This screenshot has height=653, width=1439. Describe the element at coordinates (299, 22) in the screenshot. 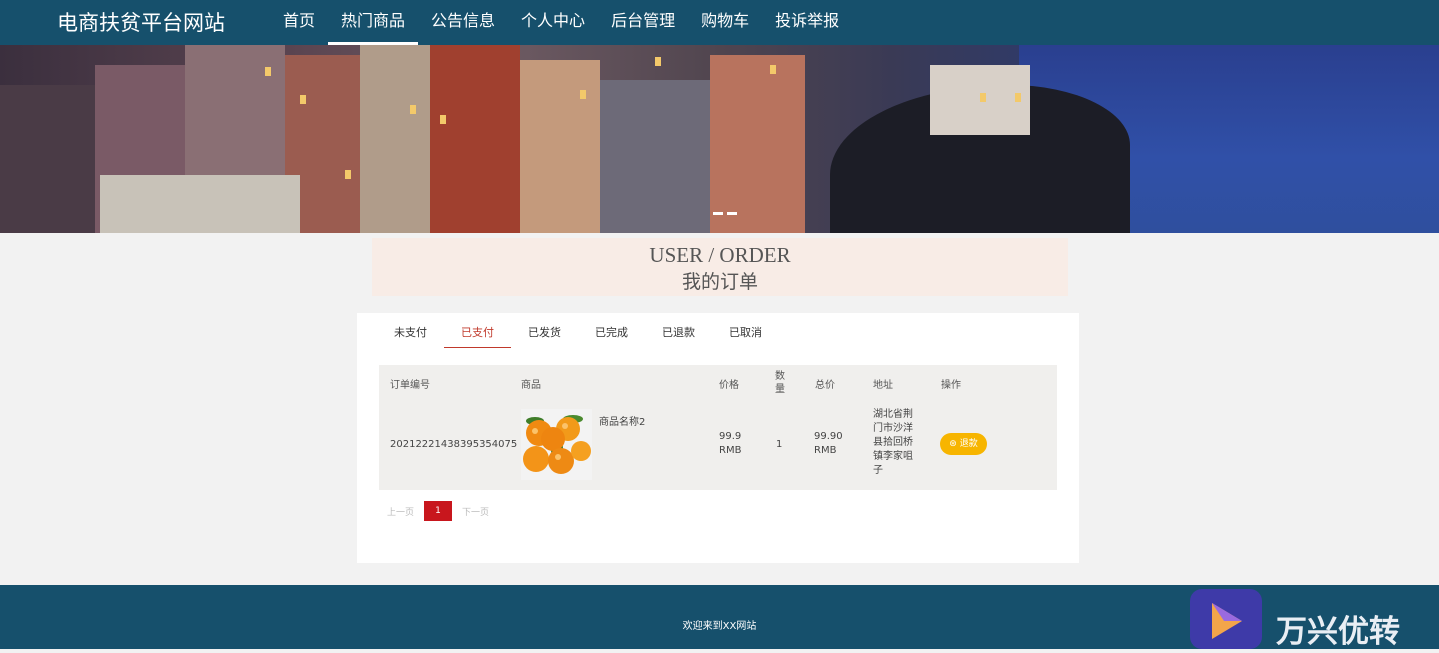

I see `nav-item-home: 首页` at that location.